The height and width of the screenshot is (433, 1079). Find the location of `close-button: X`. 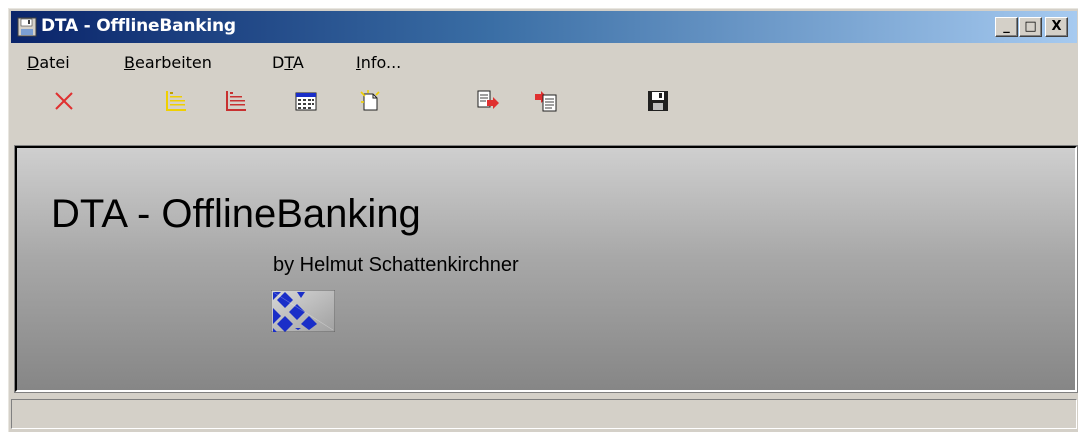

close-button: X is located at coordinates (1056, 27).